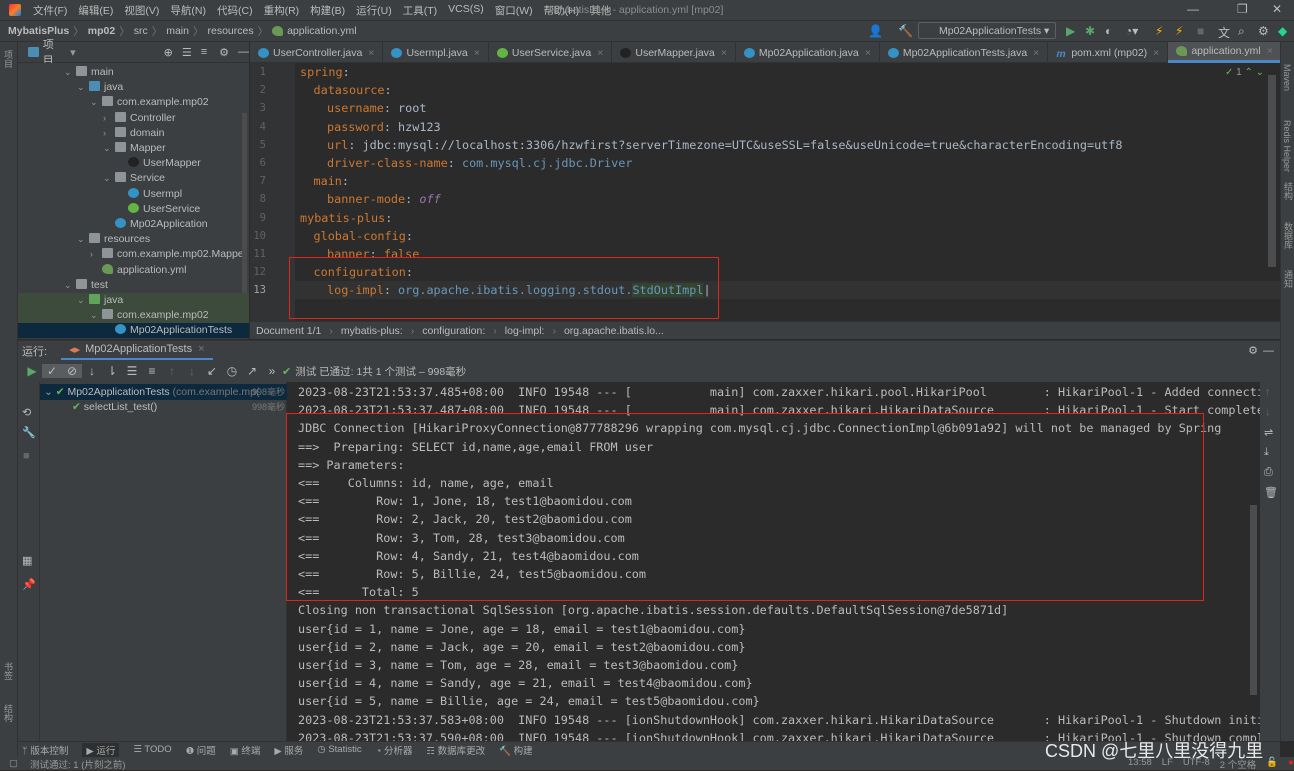 This screenshot has height=771, width=1294. What do you see at coordinates (1291, 764) in the screenshot?
I see `error-icon: ●` at bounding box center [1291, 764].